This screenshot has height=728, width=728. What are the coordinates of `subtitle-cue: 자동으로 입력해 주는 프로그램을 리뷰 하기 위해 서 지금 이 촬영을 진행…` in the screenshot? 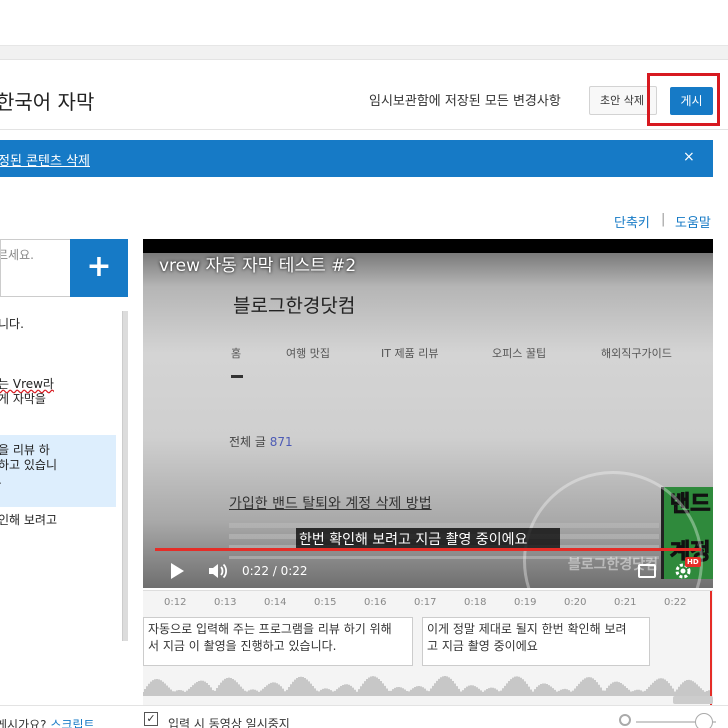 It's located at (278, 641).